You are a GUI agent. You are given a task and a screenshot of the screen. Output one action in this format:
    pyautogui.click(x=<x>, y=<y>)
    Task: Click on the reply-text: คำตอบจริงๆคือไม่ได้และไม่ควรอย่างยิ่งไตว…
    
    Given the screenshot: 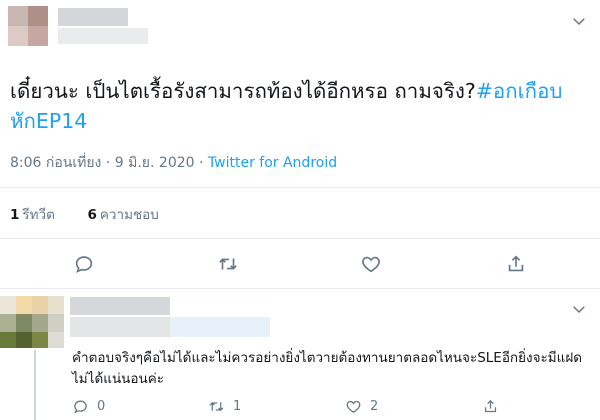 What is the action you would take?
    pyautogui.click(x=327, y=368)
    